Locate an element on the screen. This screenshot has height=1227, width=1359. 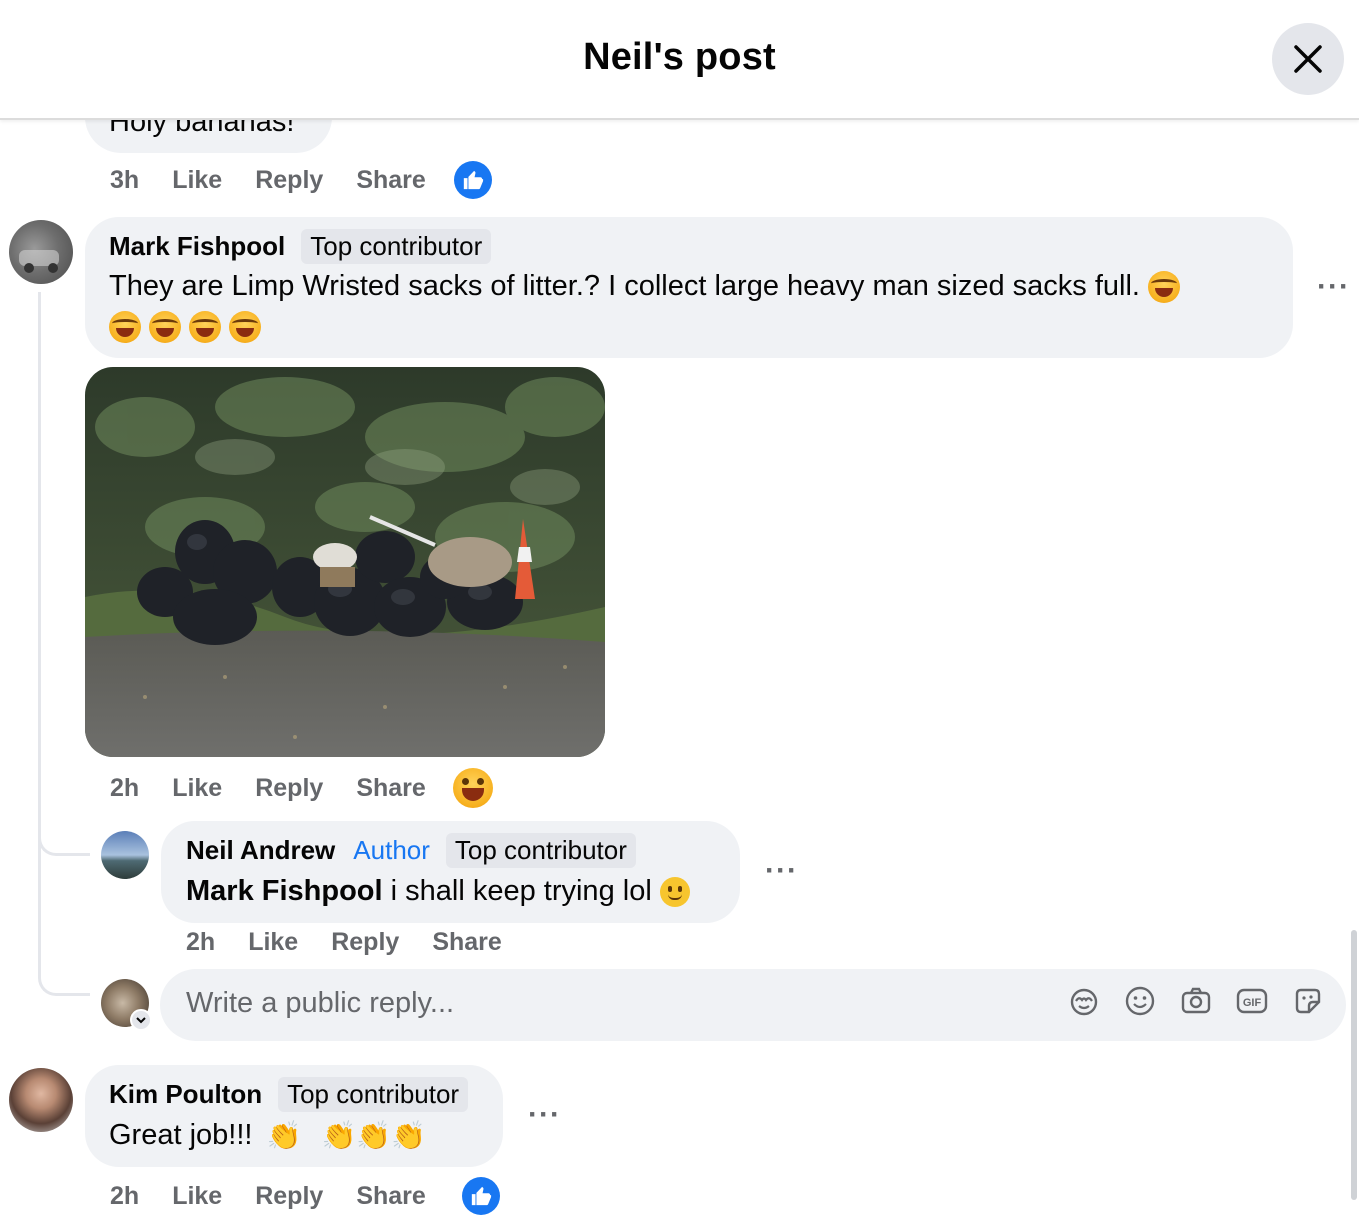
author-badge: Author is located at coordinates (391, 850).